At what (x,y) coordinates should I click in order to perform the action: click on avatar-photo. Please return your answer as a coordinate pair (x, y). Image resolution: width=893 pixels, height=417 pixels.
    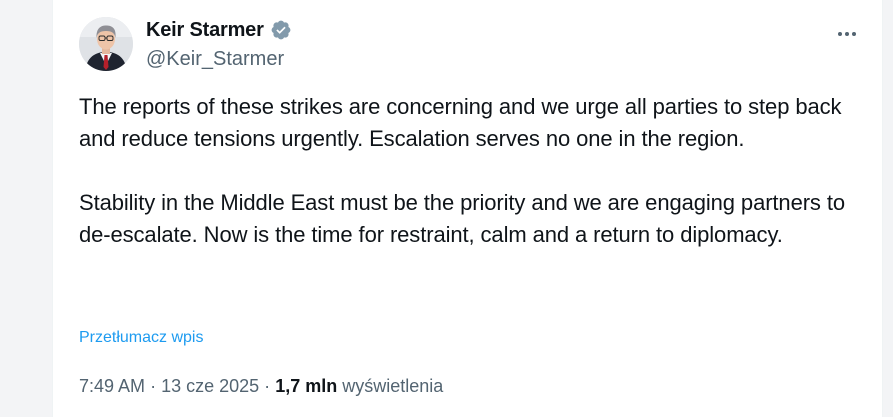
    Looking at the image, I should click on (106, 44).